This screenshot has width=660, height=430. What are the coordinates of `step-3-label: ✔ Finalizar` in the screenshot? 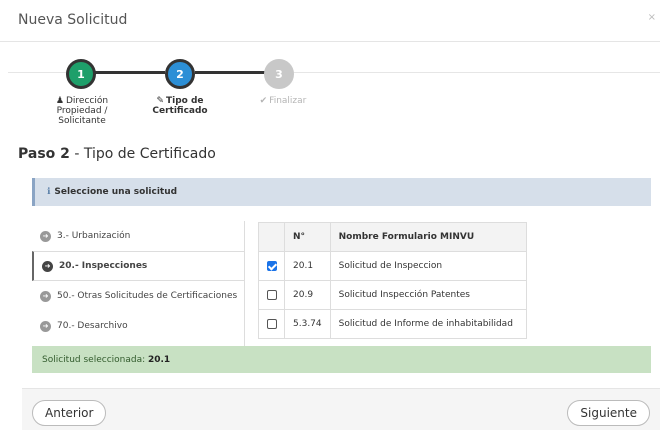 It's located at (283, 101).